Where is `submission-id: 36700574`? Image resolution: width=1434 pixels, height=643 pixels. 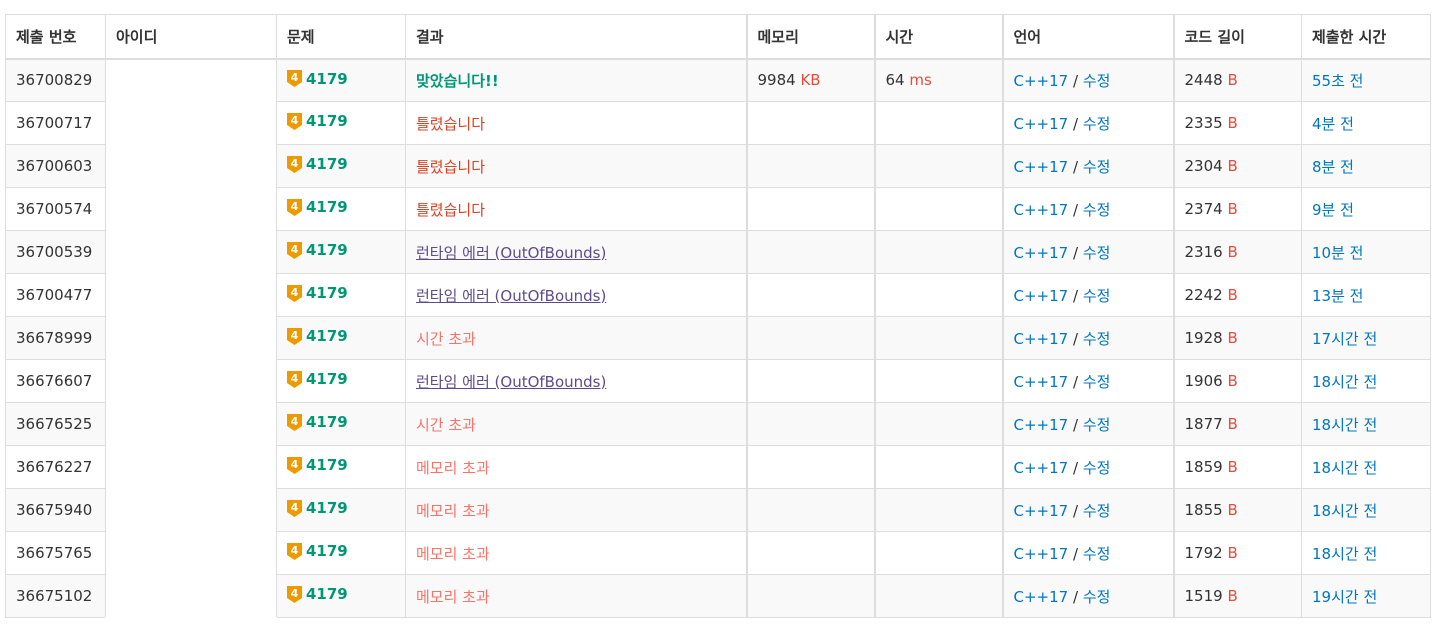 submission-id: 36700574 is located at coordinates (55, 209).